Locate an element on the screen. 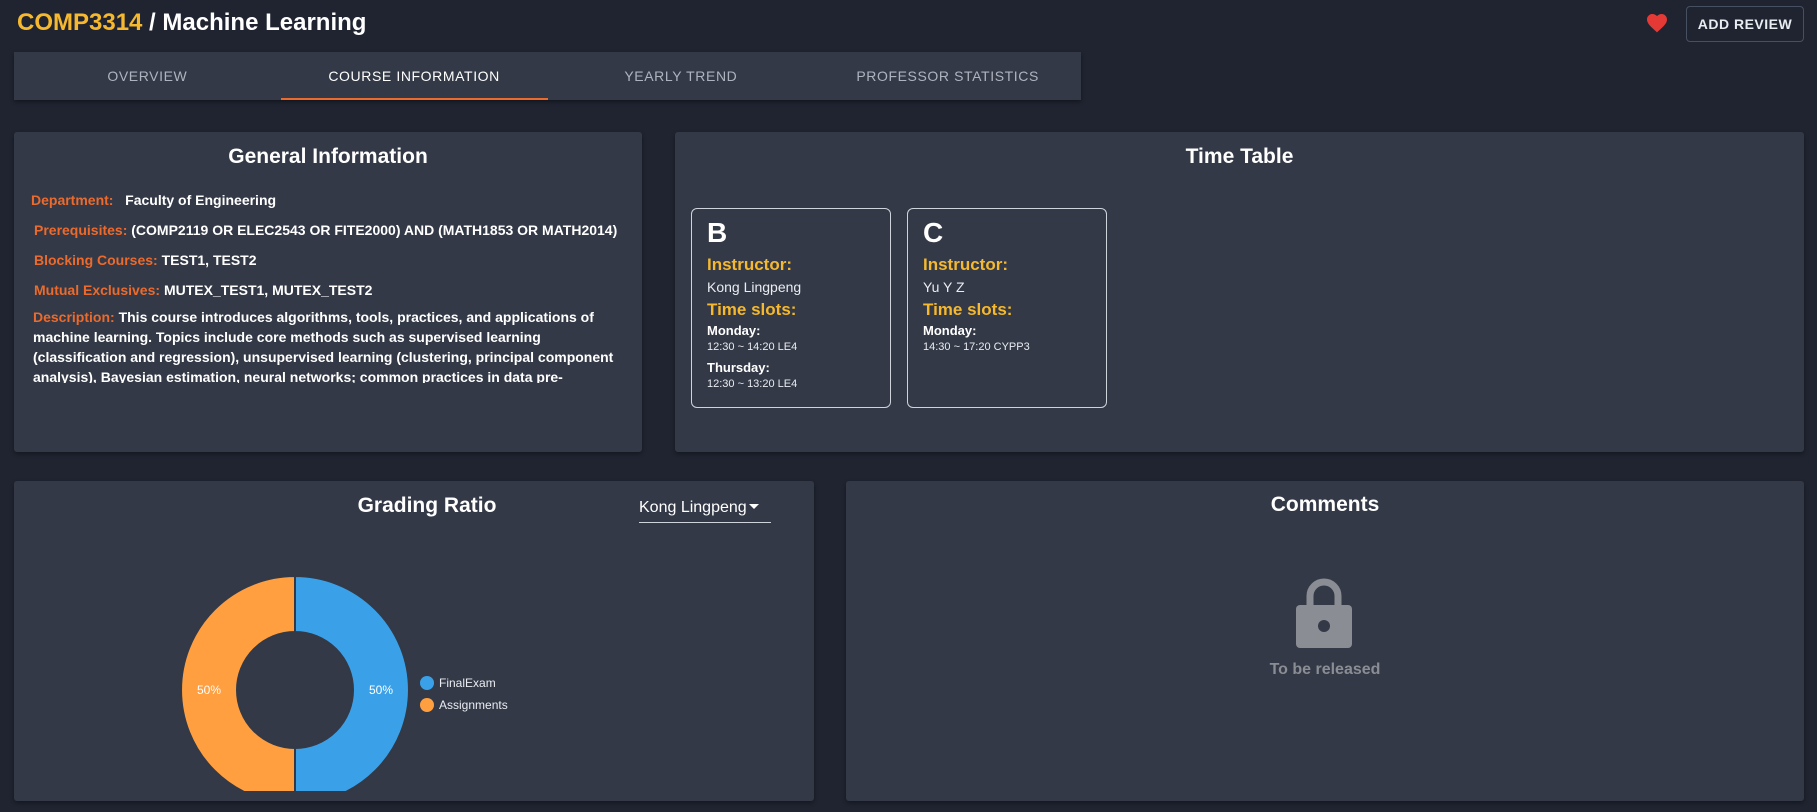 The height and width of the screenshot is (812, 1817). mutual-exclusives-label: Mutual Exclusives: is located at coordinates (97, 290).